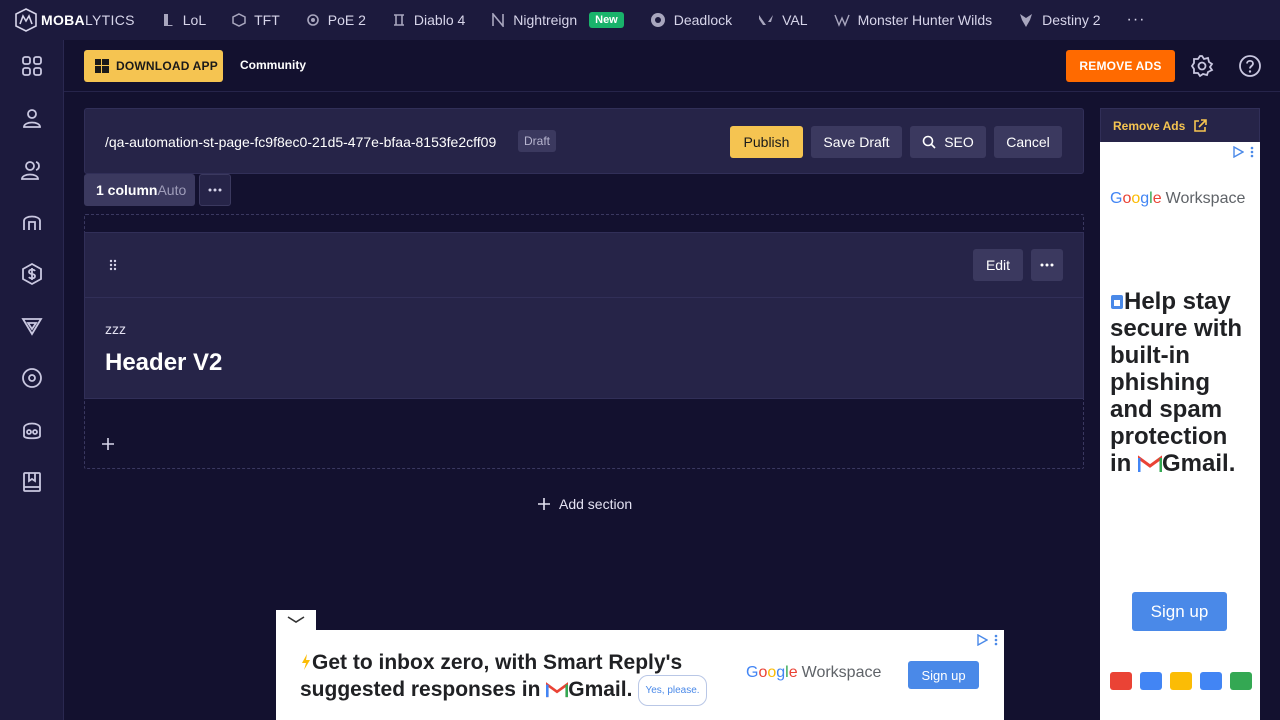 The image size is (1280, 720). What do you see at coordinates (168, 20) in the screenshot?
I see `lol-icon` at bounding box center [168, 20].